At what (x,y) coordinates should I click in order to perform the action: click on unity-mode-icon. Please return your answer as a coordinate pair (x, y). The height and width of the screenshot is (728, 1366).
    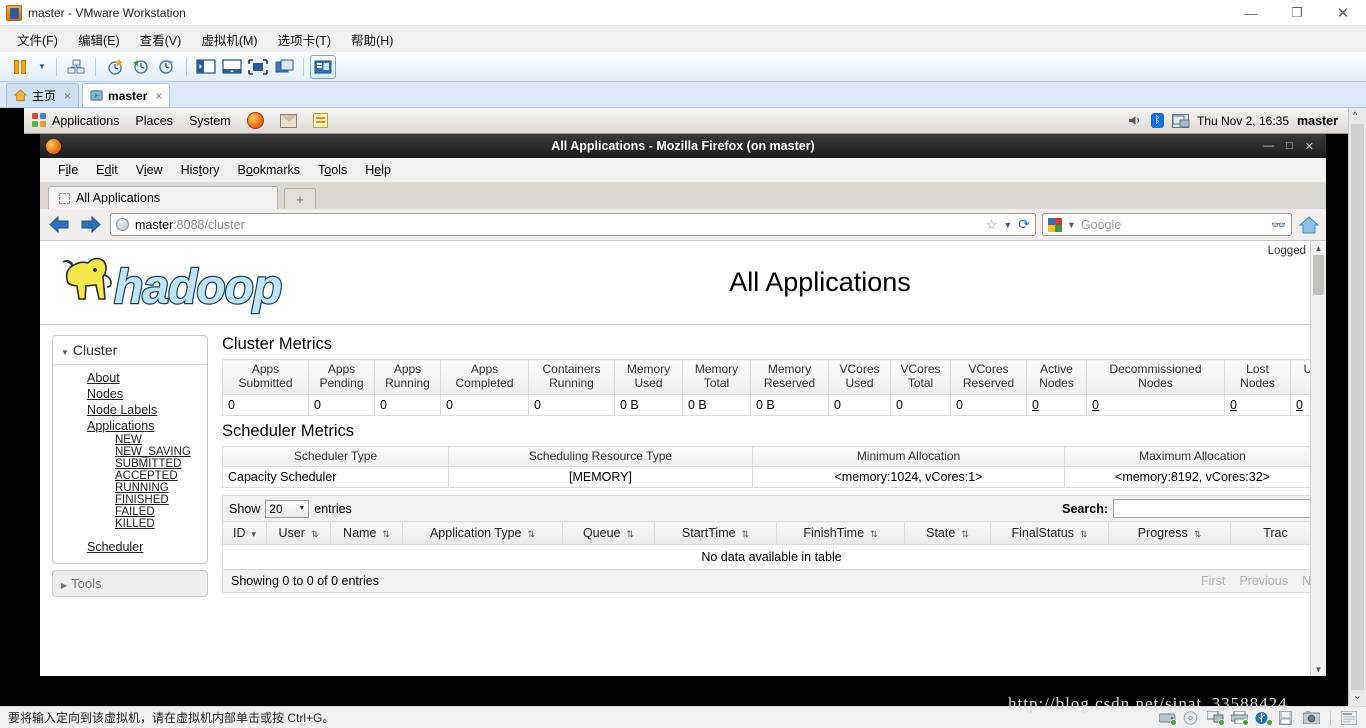
    Looking at the image, I should click on (284, 67).